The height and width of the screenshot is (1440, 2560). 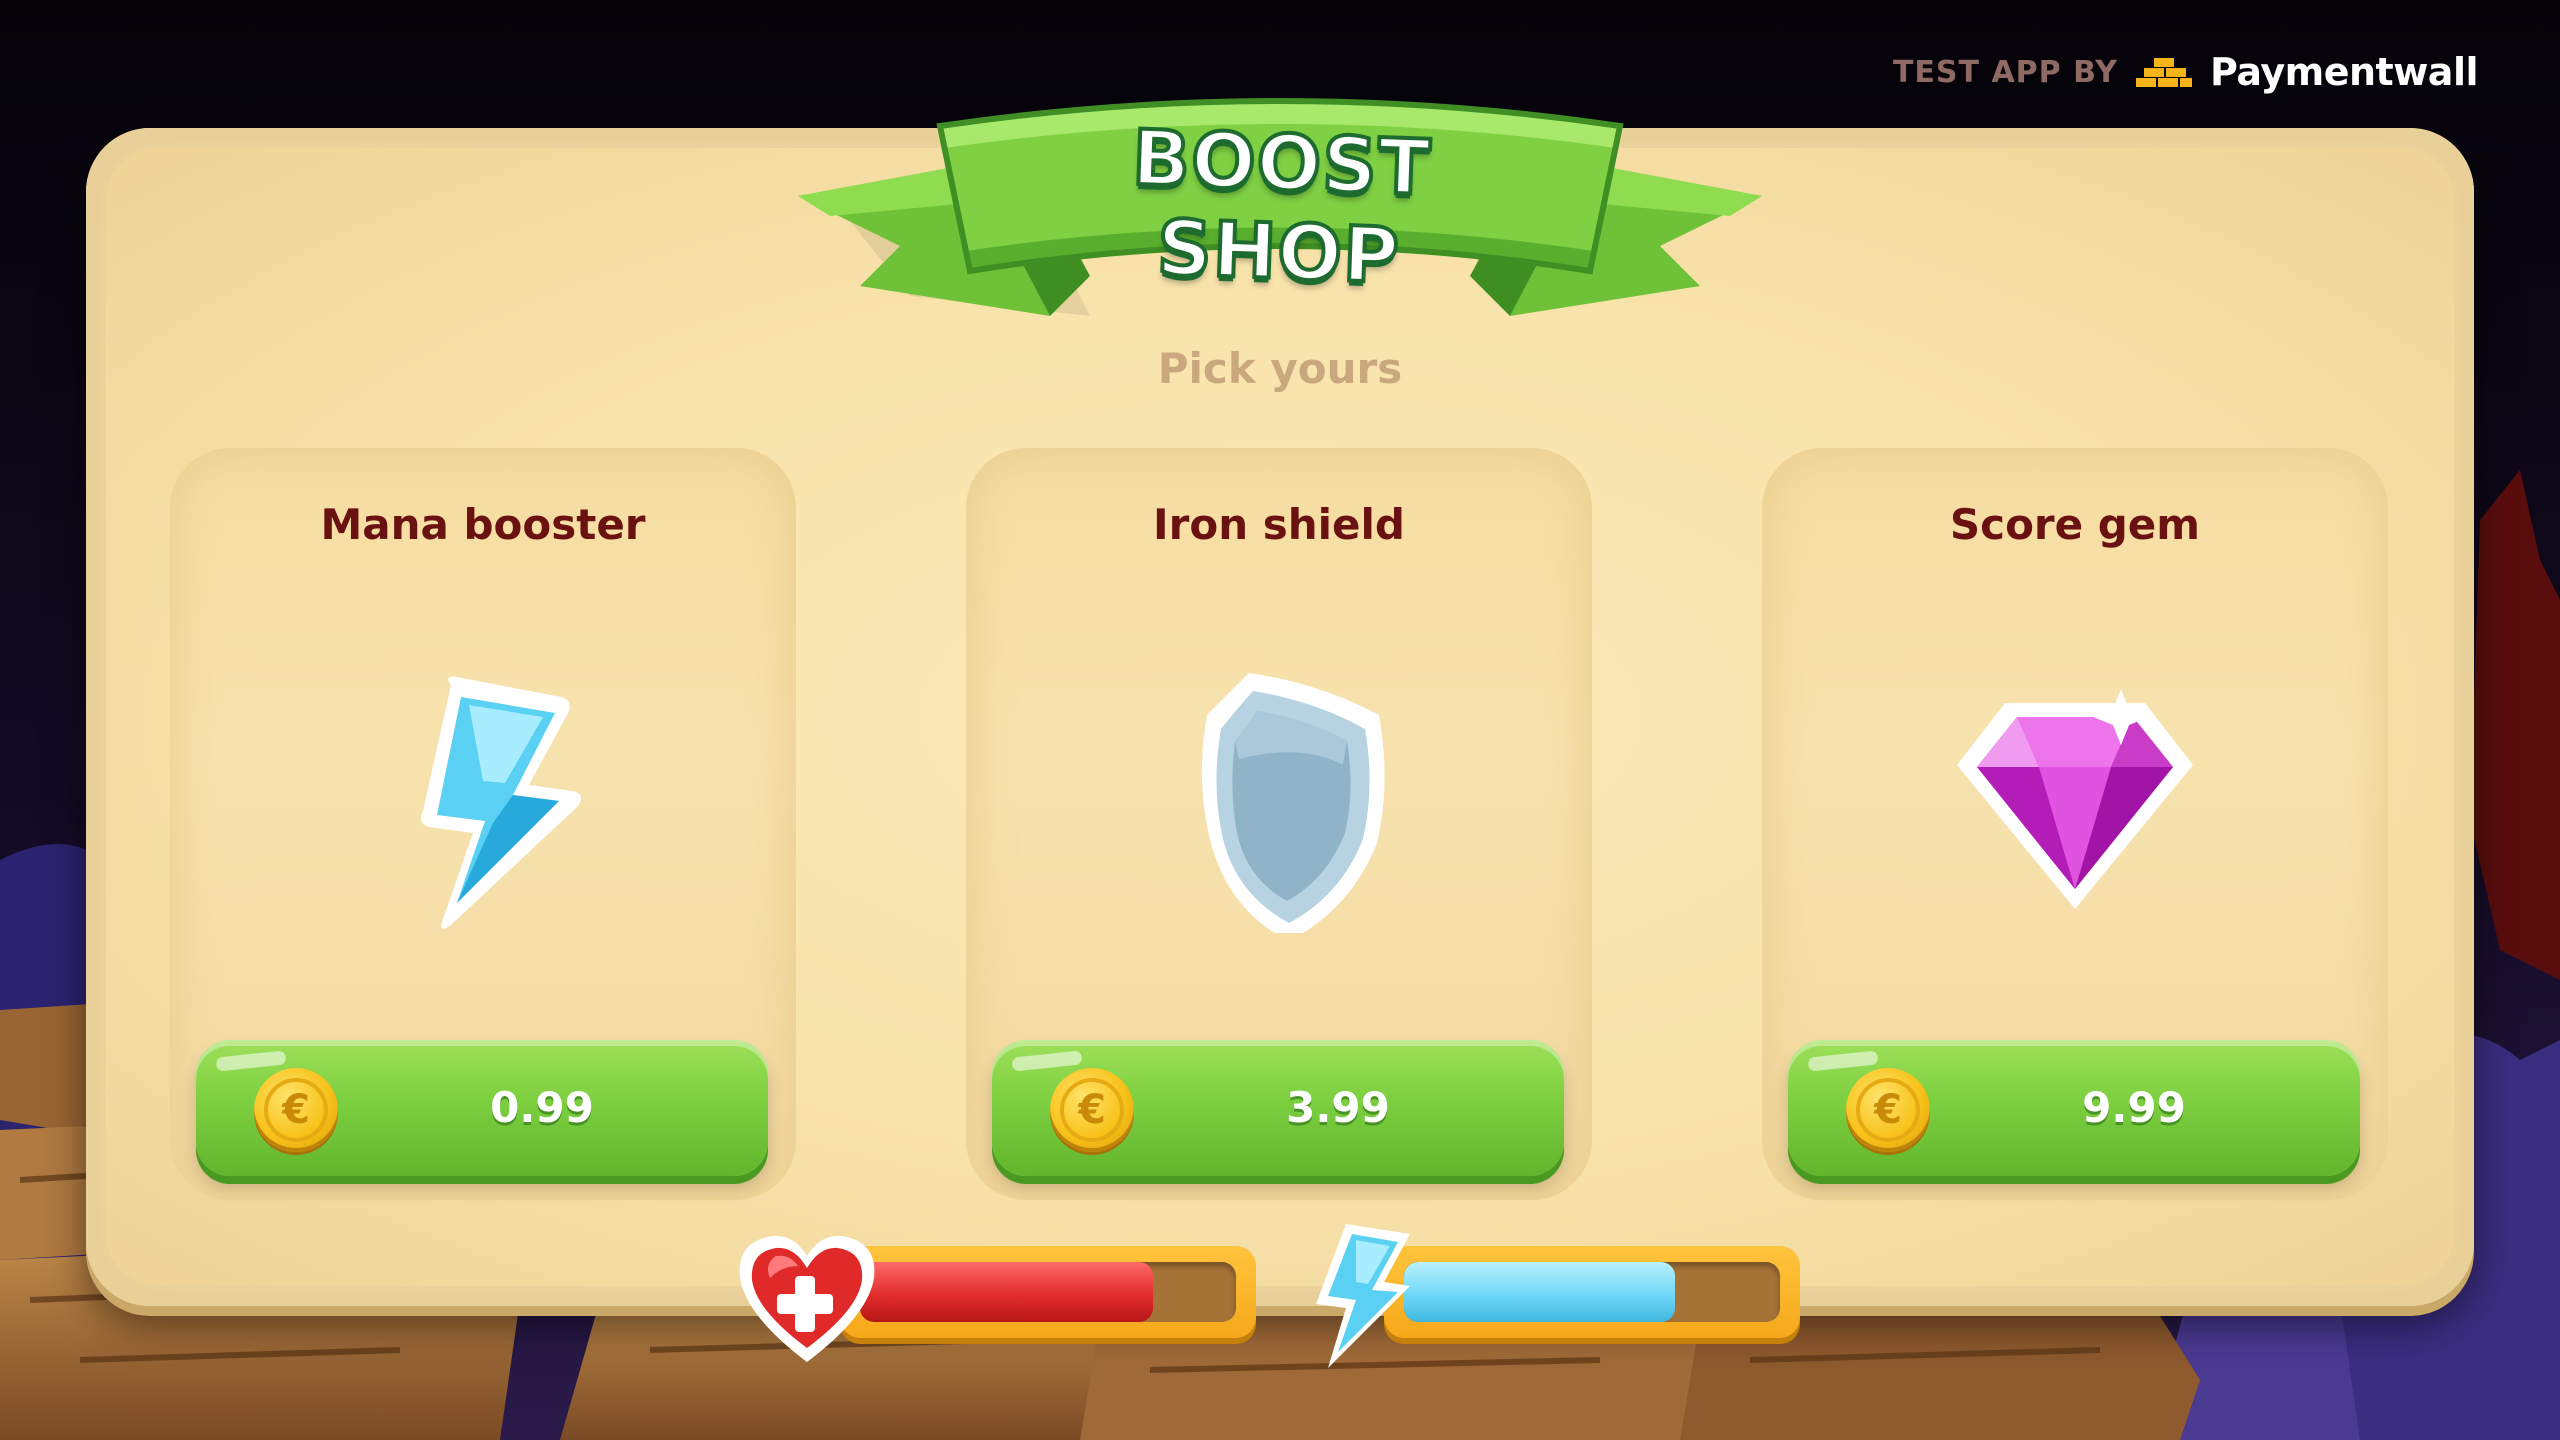 I want to click on buy-button-mana-booster: € 0.99, so click(x=482, y=1108).